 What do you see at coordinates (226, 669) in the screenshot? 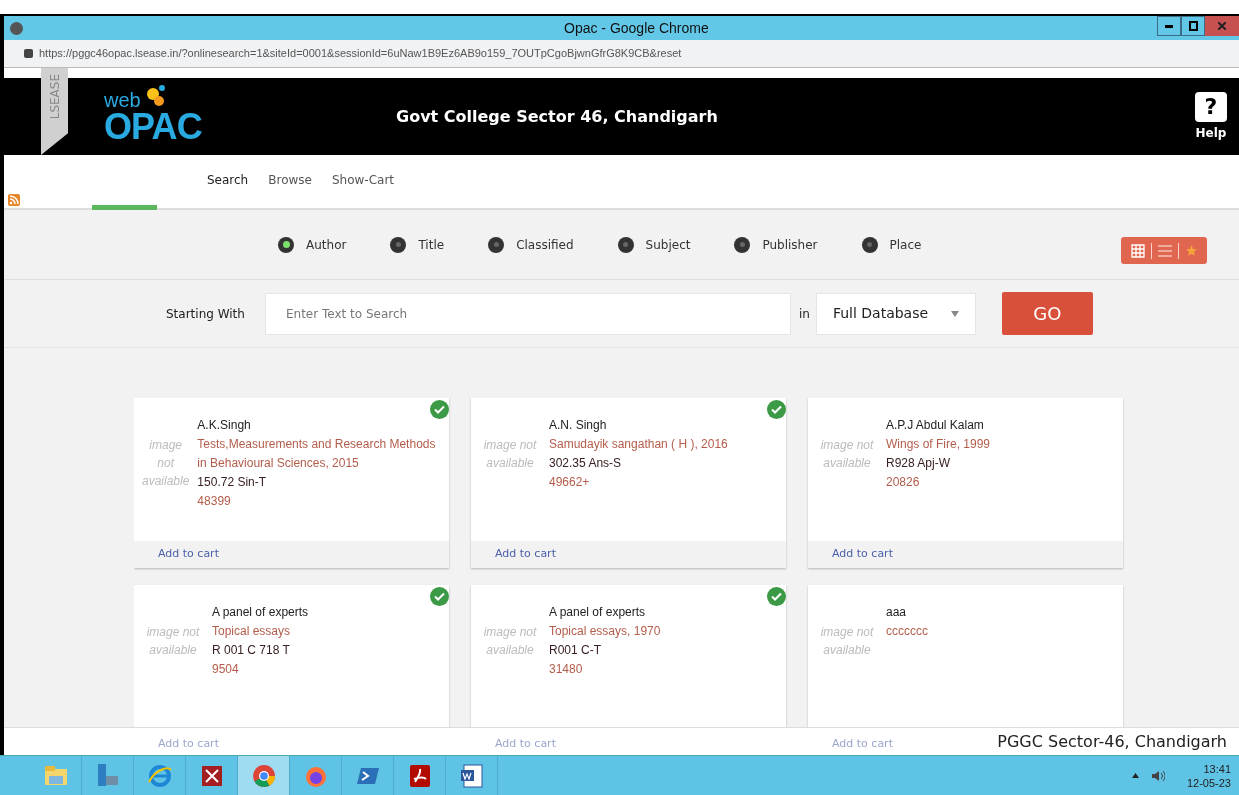
I see `accession-number: 9504` at bounding box center [226, 669].